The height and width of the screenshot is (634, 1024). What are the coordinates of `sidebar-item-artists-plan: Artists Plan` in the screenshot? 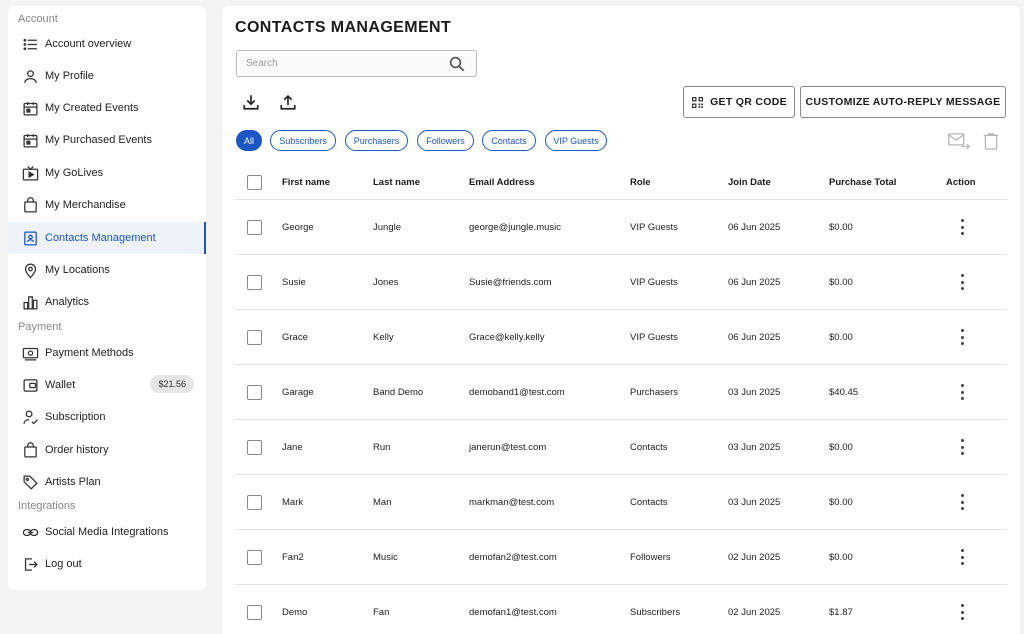 It's located at (107, 482).